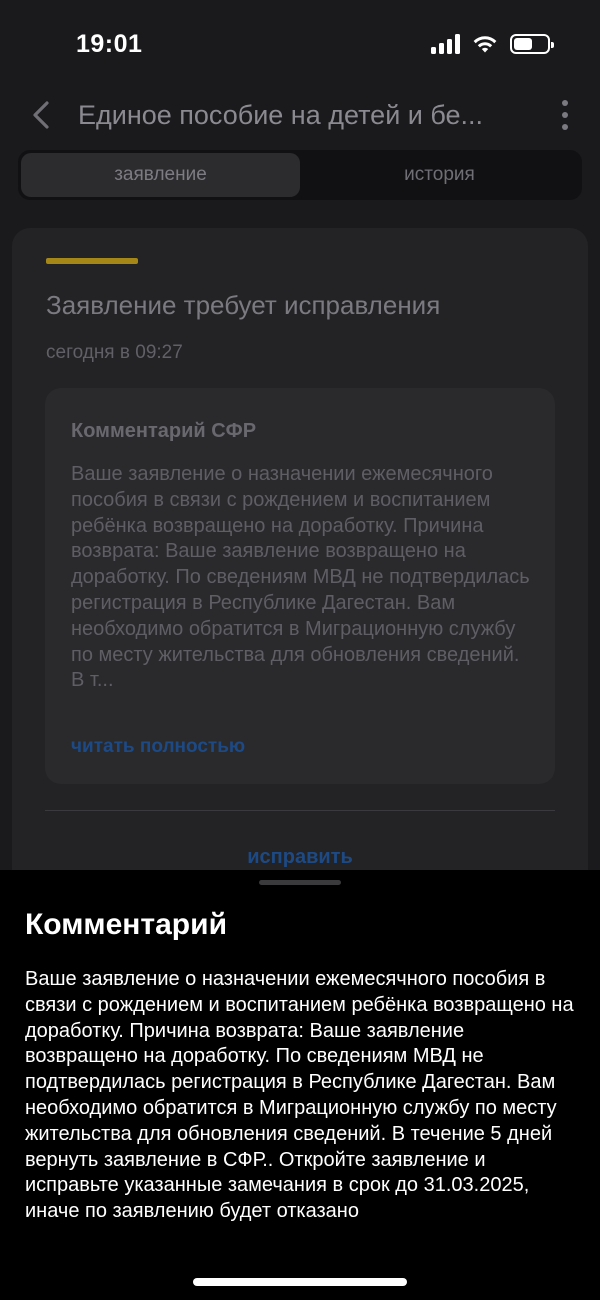  I want to click on wifi-icon, so click(485, 44).